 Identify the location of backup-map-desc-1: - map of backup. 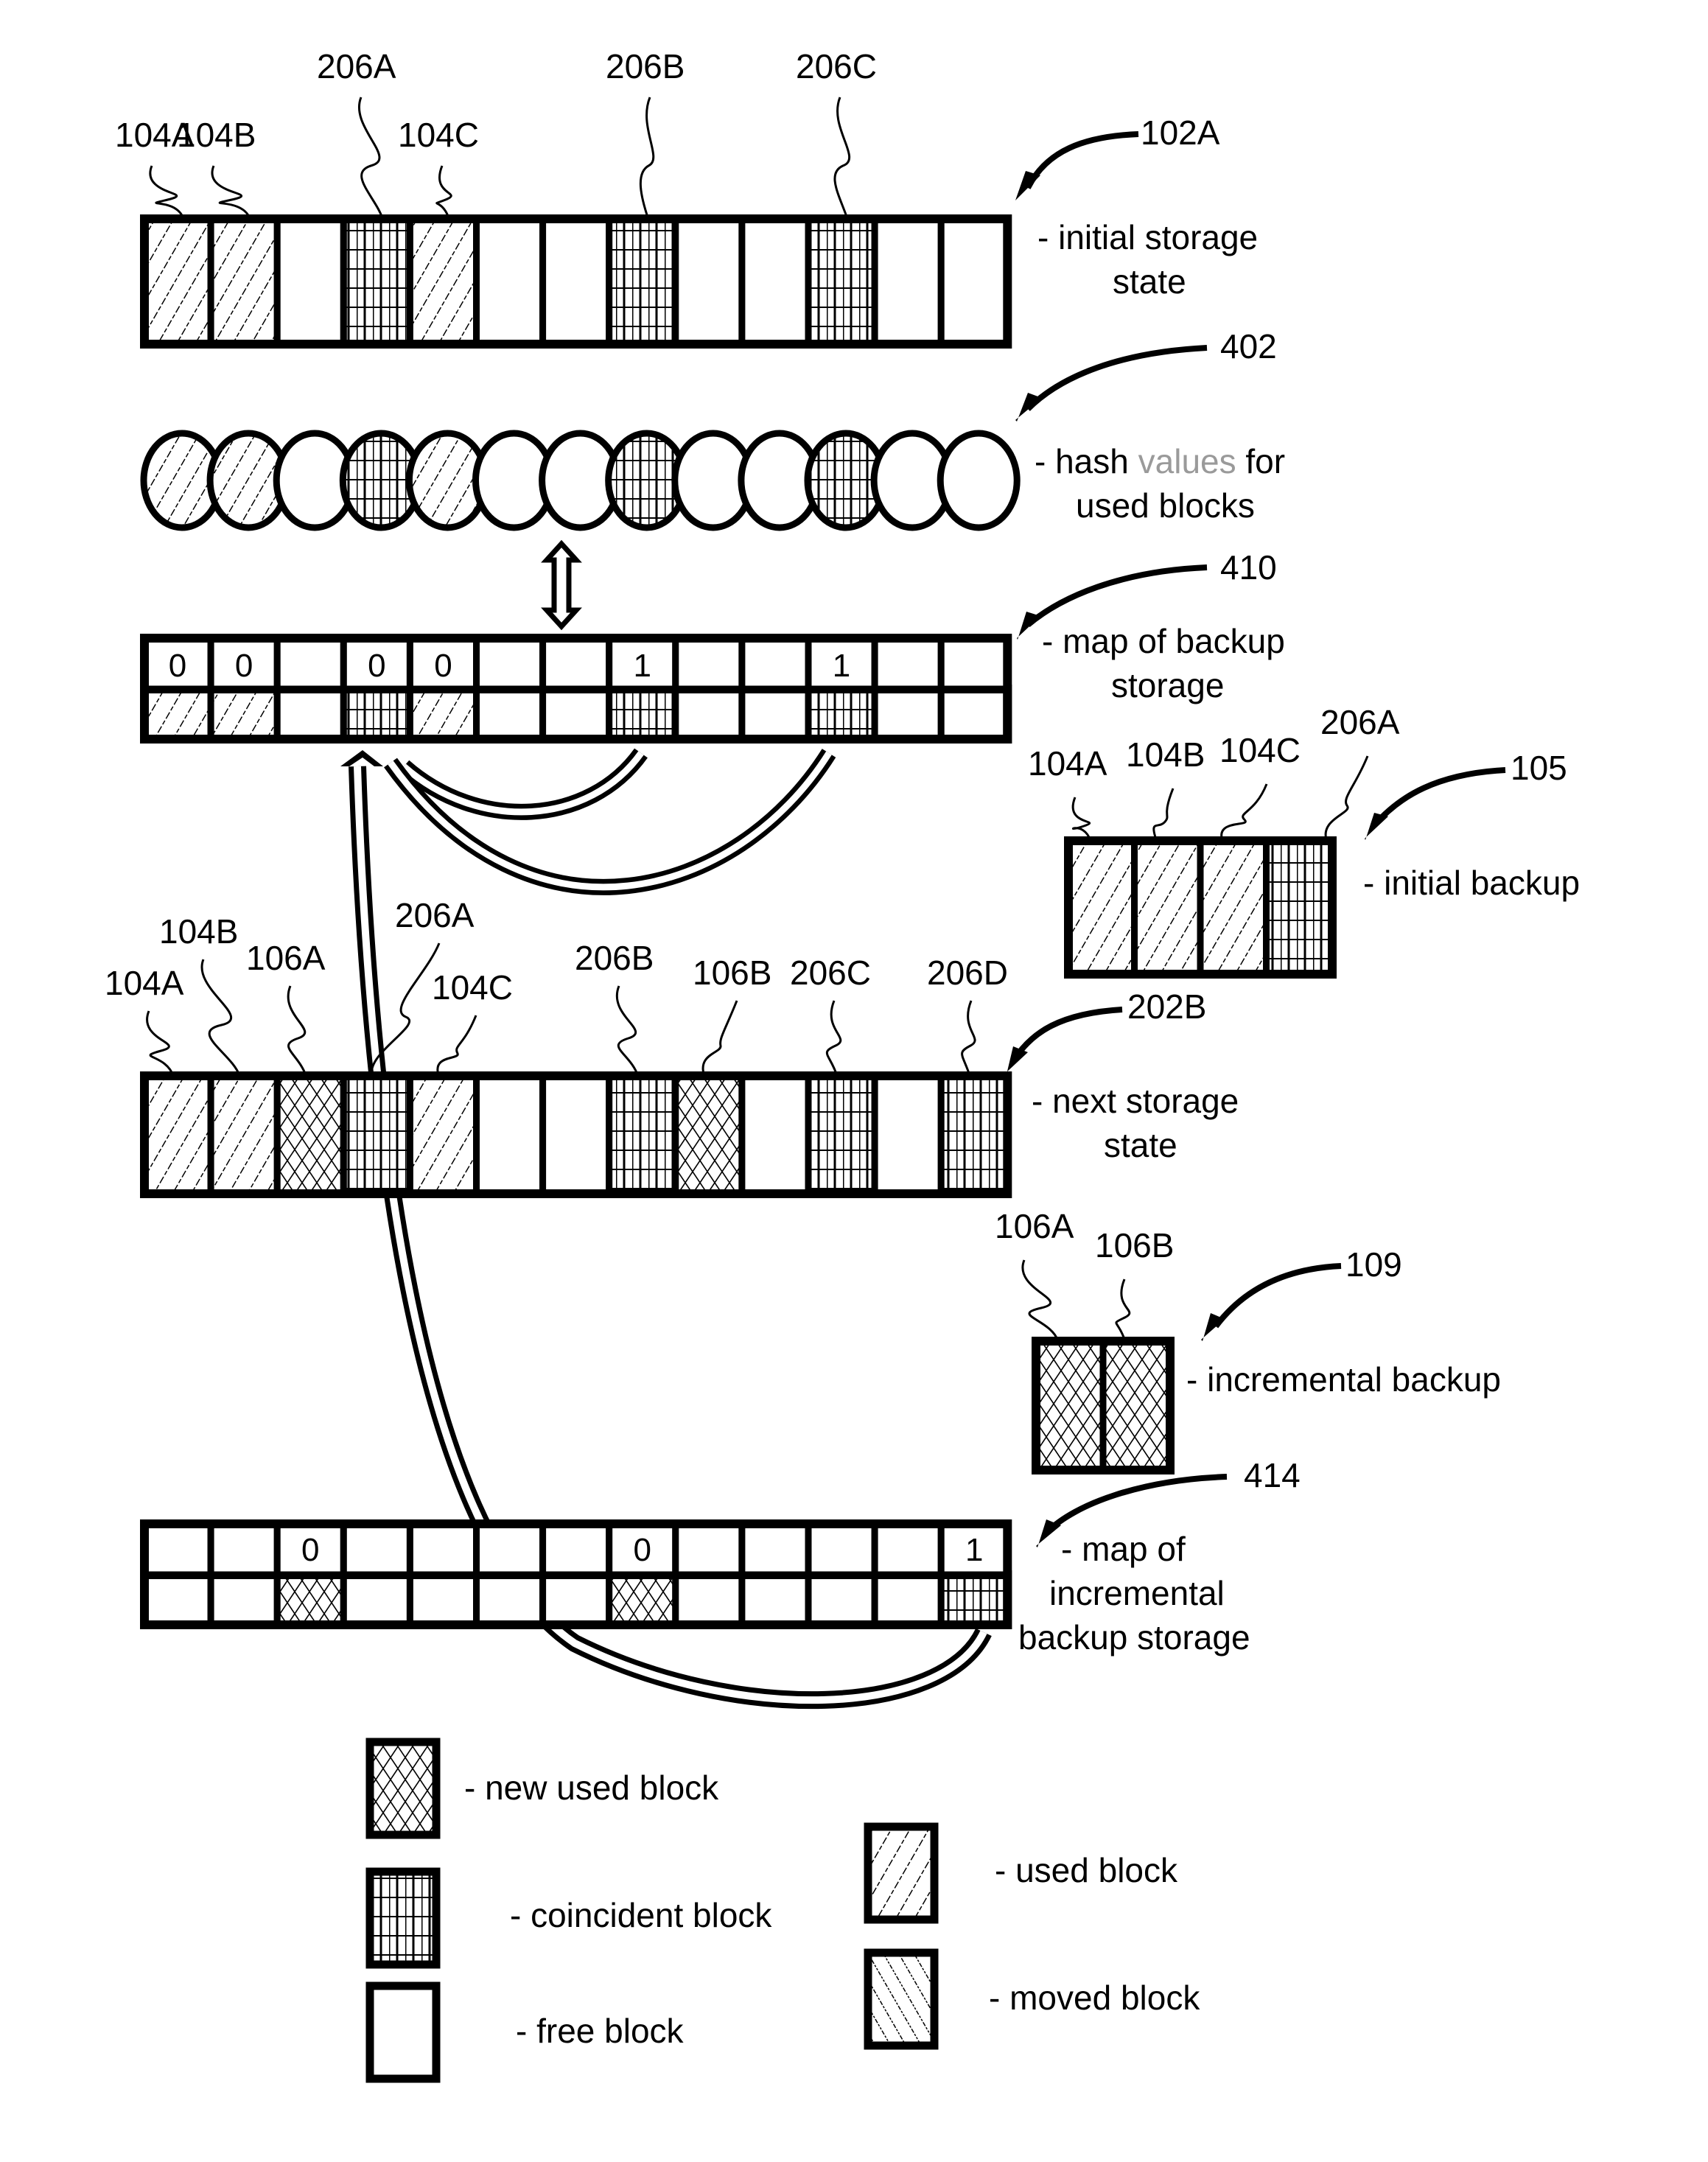
(1163, 641).